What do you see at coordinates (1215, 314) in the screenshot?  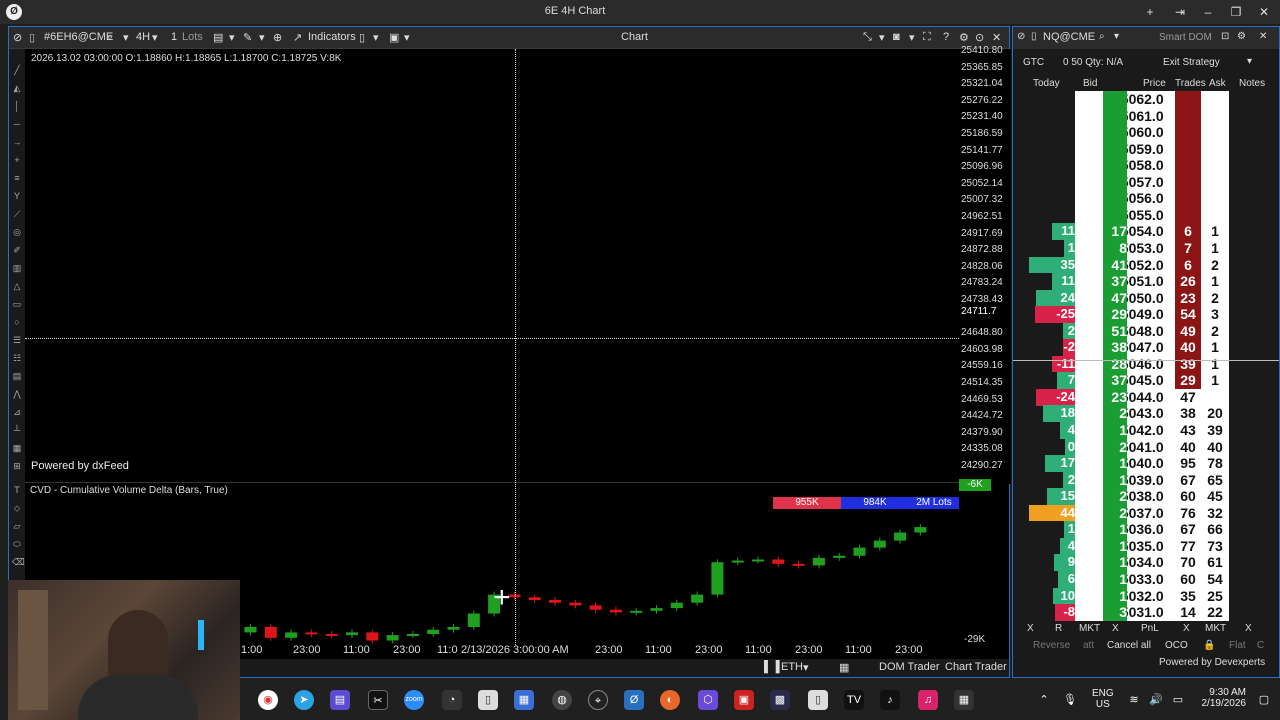 I see `ask-cell: 3` at bounding box center [1215, 314].